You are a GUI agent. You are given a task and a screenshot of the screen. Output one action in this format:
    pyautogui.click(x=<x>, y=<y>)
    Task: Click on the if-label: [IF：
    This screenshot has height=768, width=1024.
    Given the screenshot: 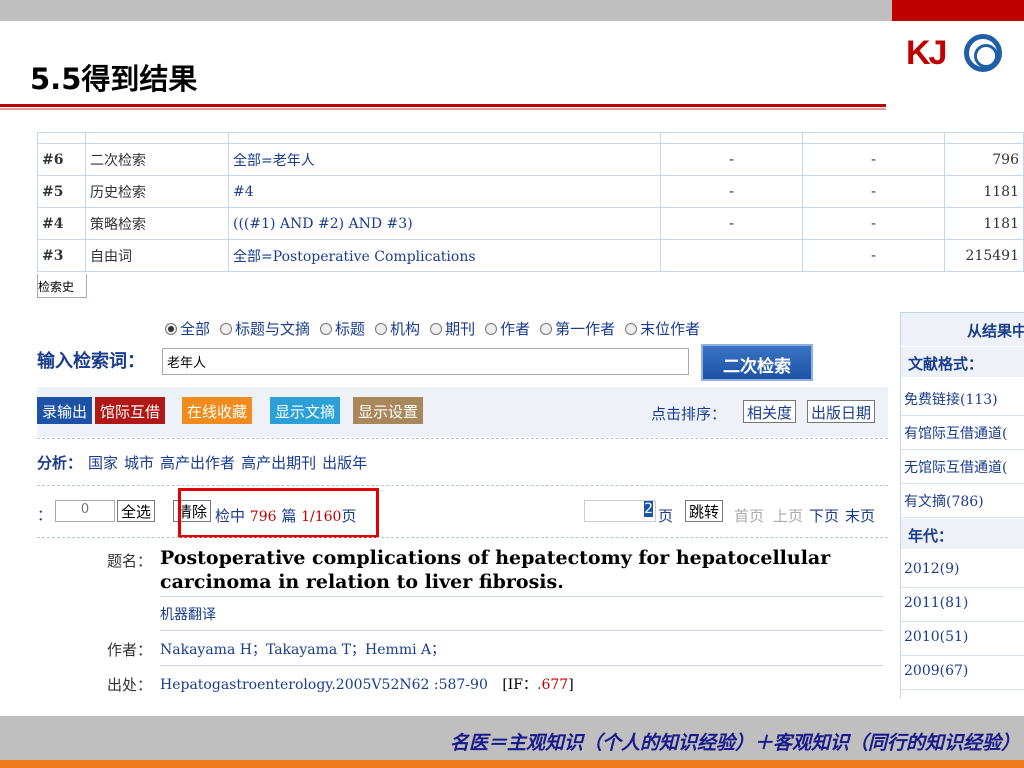 What is the action you would take?
    pyautogui.click(x=520, y=685)
    